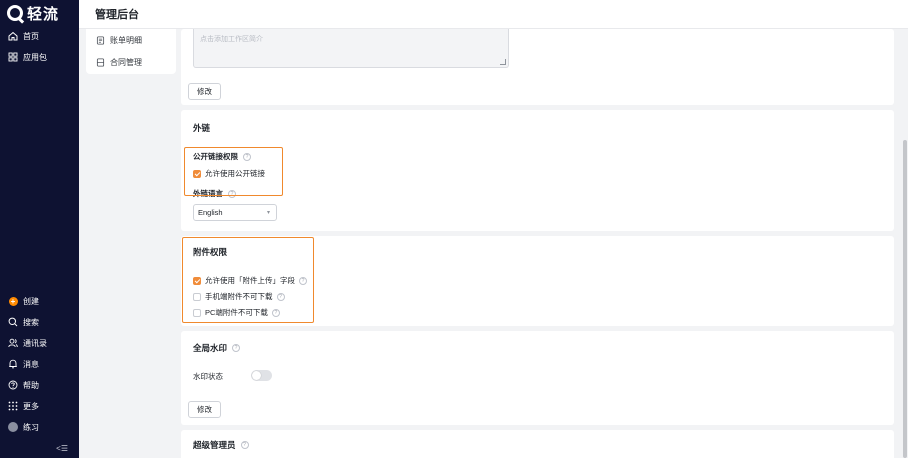 This screenshot has width=908, height=458. Describe the element at coordinates (126, 40) in the screenshot. I see `submenu-label: 账单明细` at that location.